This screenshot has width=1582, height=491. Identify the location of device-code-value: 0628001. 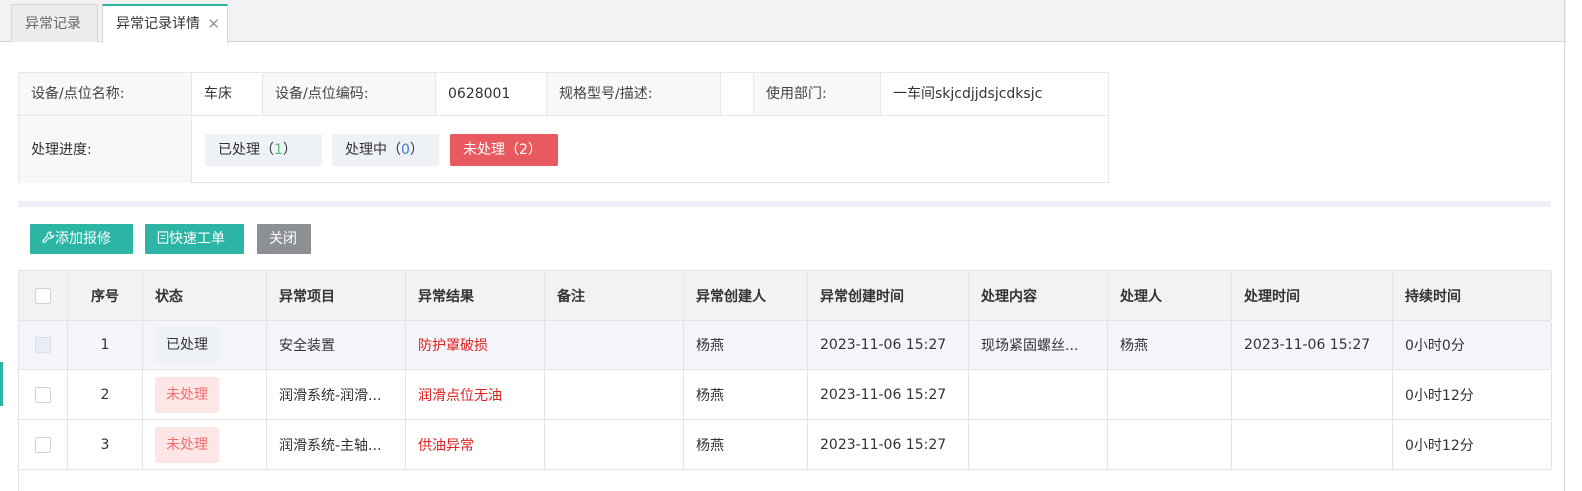
(491, 94).